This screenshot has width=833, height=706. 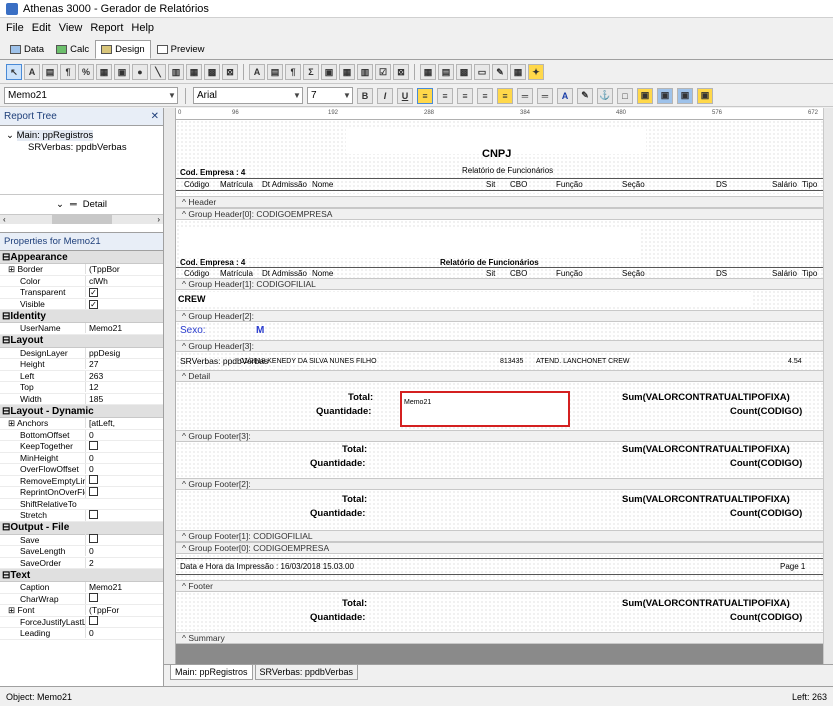 What do you see at coordinates (306, 672) in the screenshot?
I see `tab-subreport: SRVerbas: ppdbVerbas` at bounding box center [306, 672].